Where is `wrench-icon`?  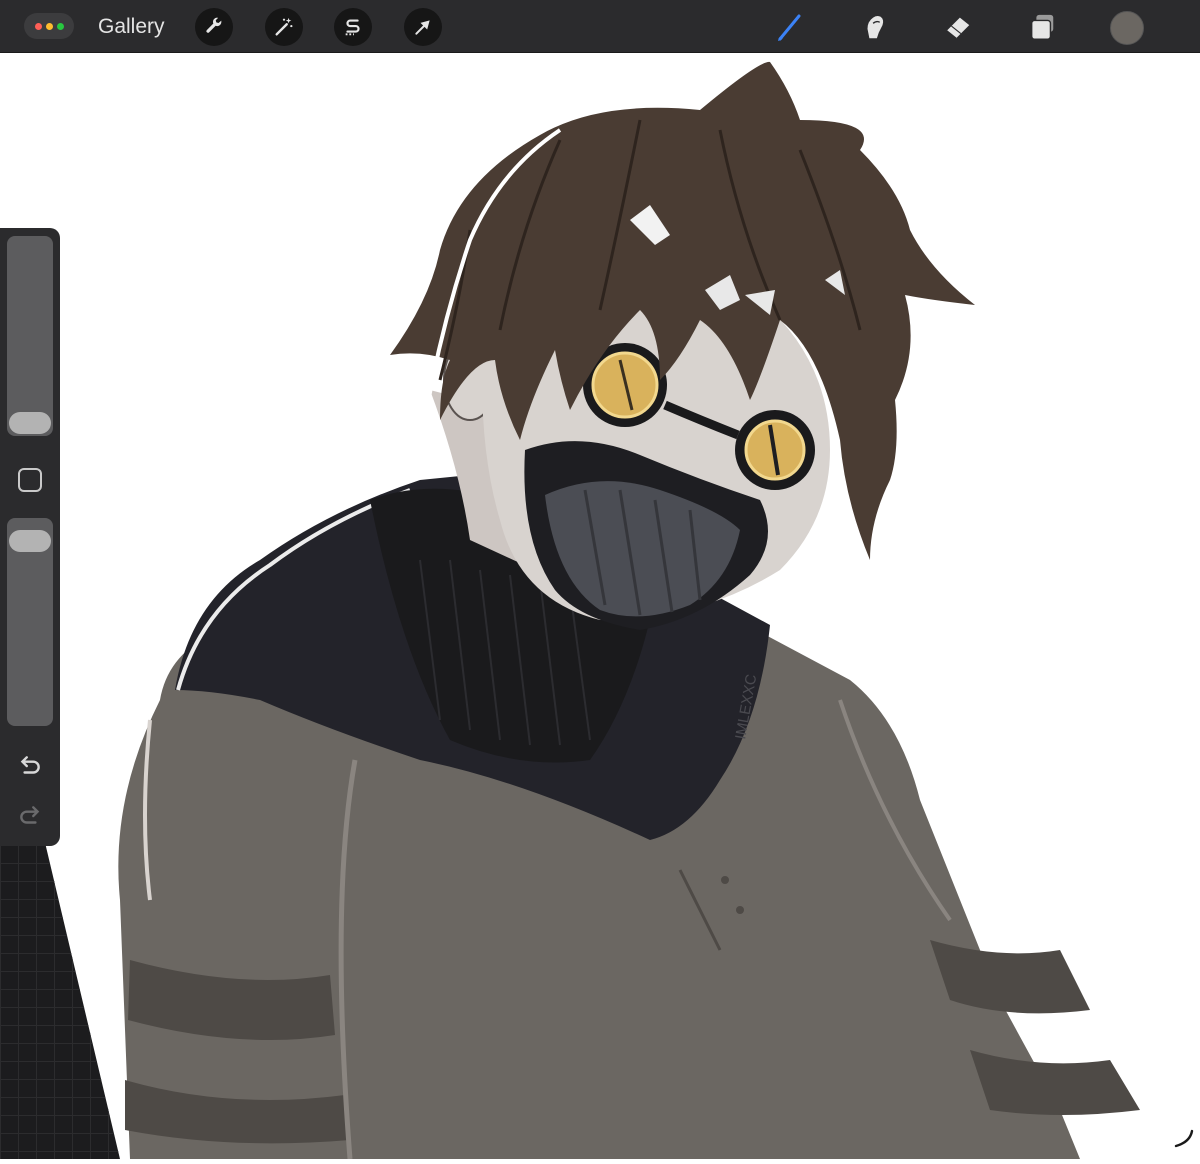
wrench-icon is located at coordinates (214, 25).